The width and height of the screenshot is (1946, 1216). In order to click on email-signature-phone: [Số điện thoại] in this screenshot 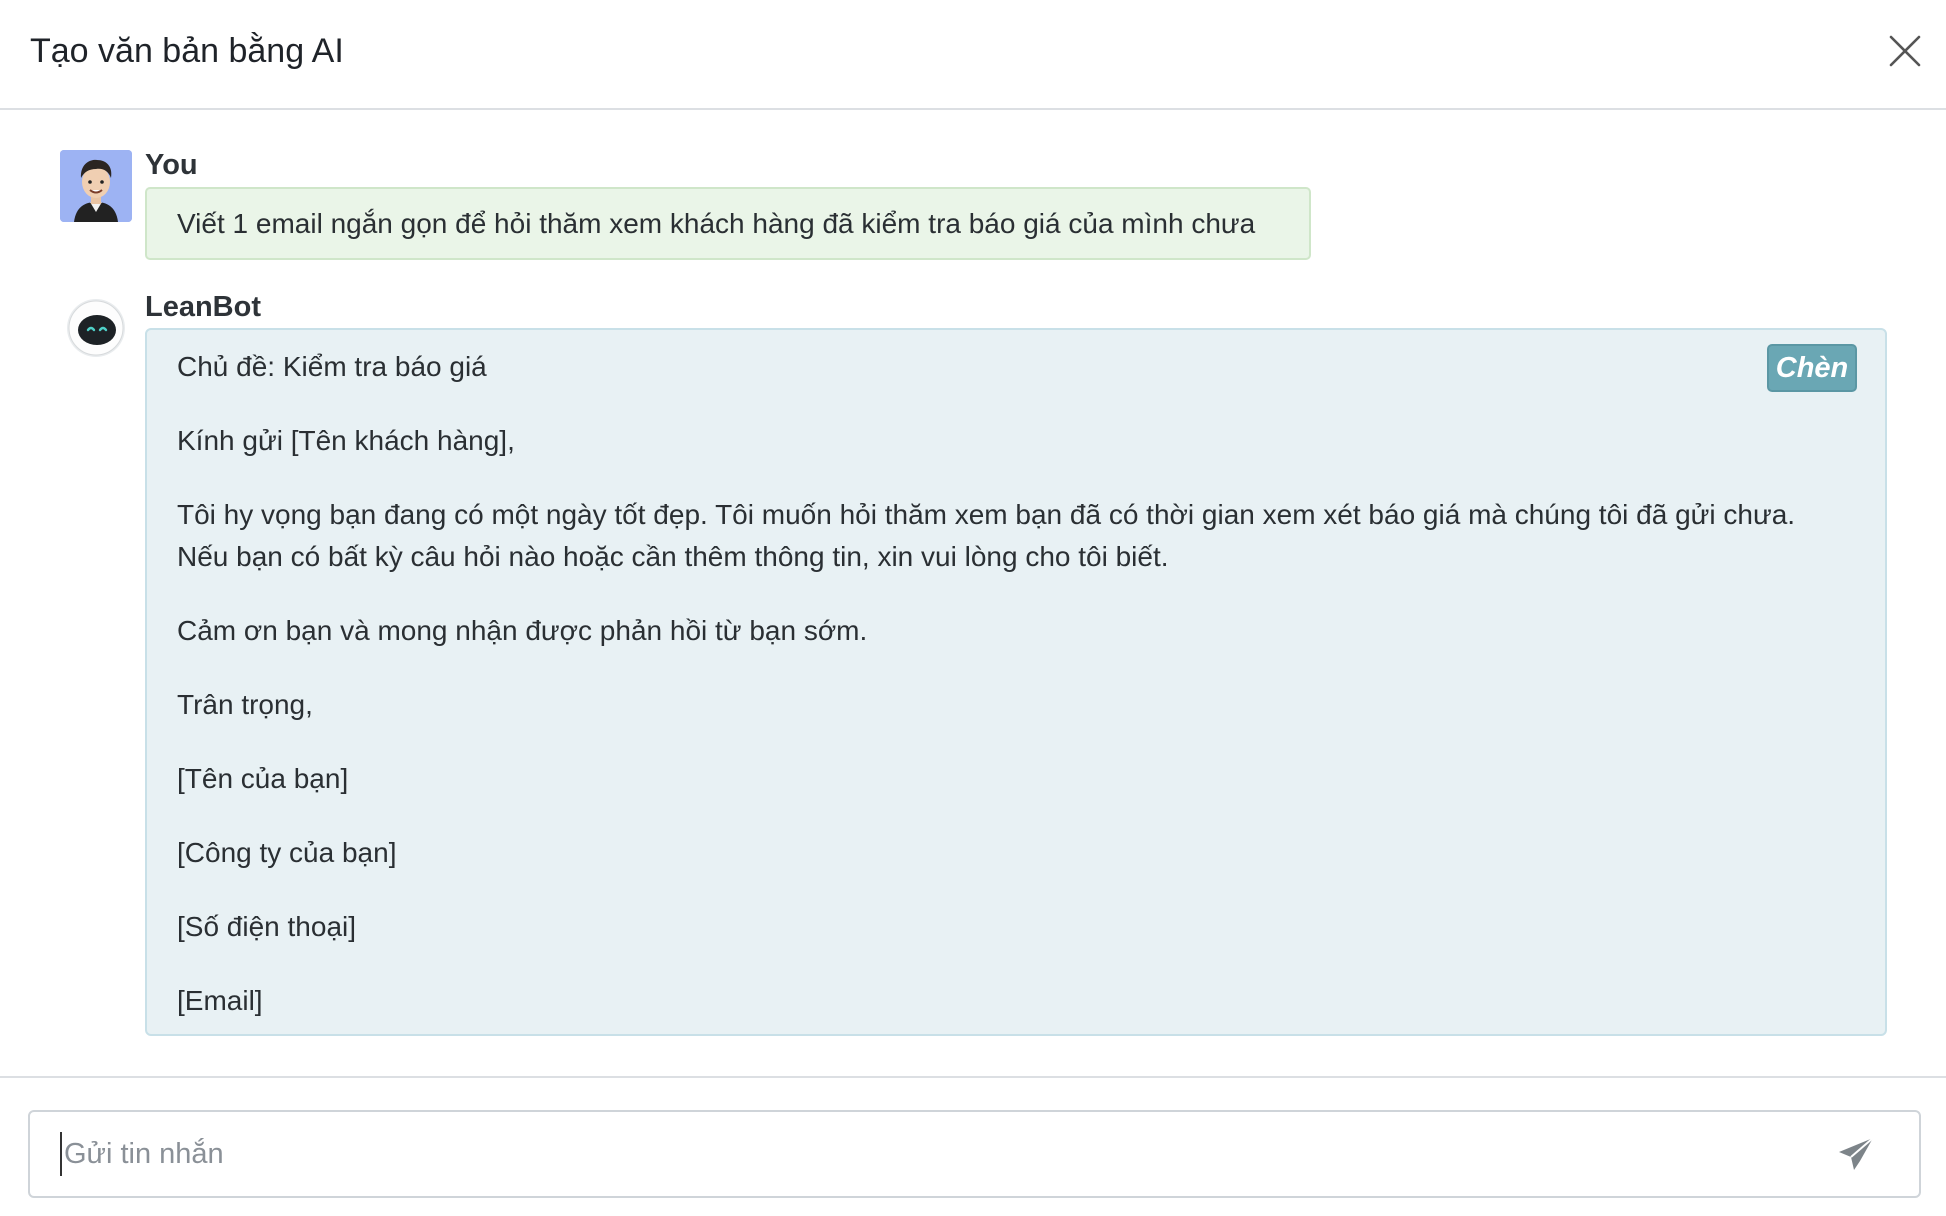, I will do `click(267, 926)`.